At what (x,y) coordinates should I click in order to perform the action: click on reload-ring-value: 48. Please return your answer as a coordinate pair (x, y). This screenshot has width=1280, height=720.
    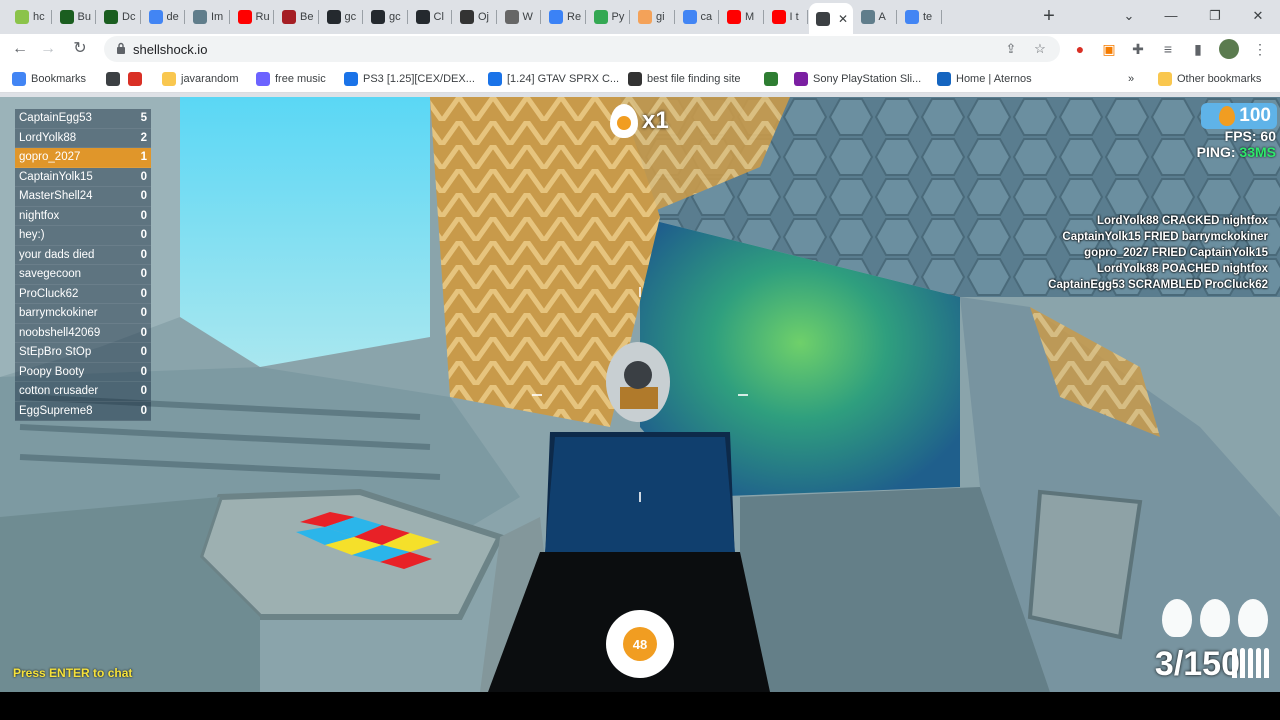
    Looking at the image, I should click on (640, 644).